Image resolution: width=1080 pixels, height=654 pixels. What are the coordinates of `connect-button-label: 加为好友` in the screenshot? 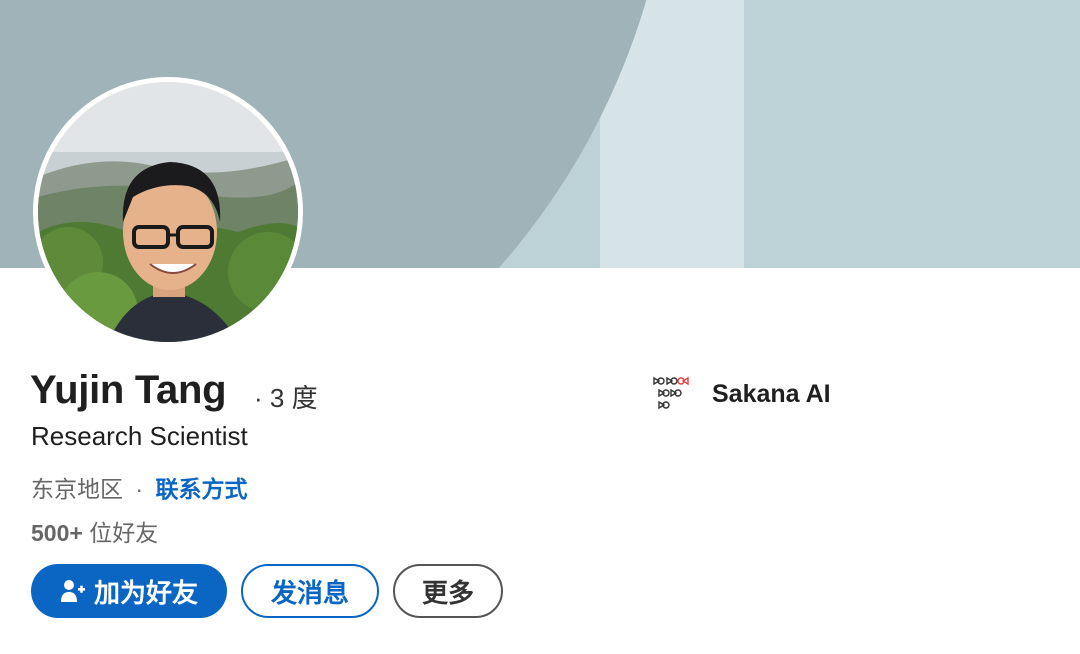 It's located at (145, 592).